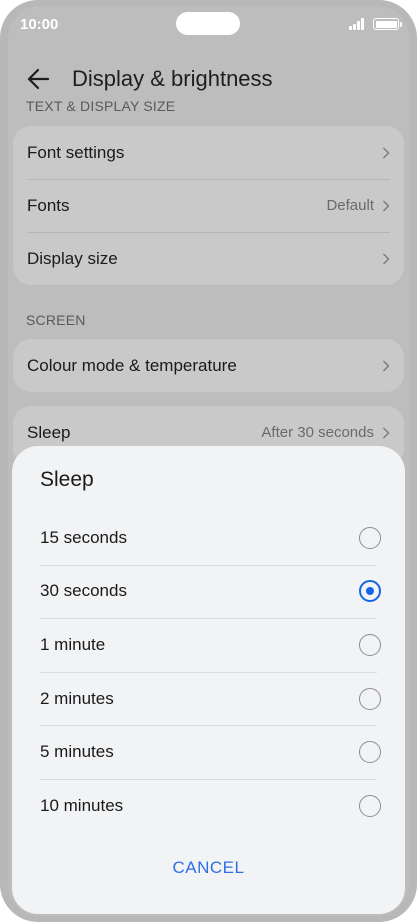 This screenshot has height=922, width=417. What do you see at coordinates (76, 152) in the screenshot?
I see `row-label: Font settings` at bounding box center [76, 152].